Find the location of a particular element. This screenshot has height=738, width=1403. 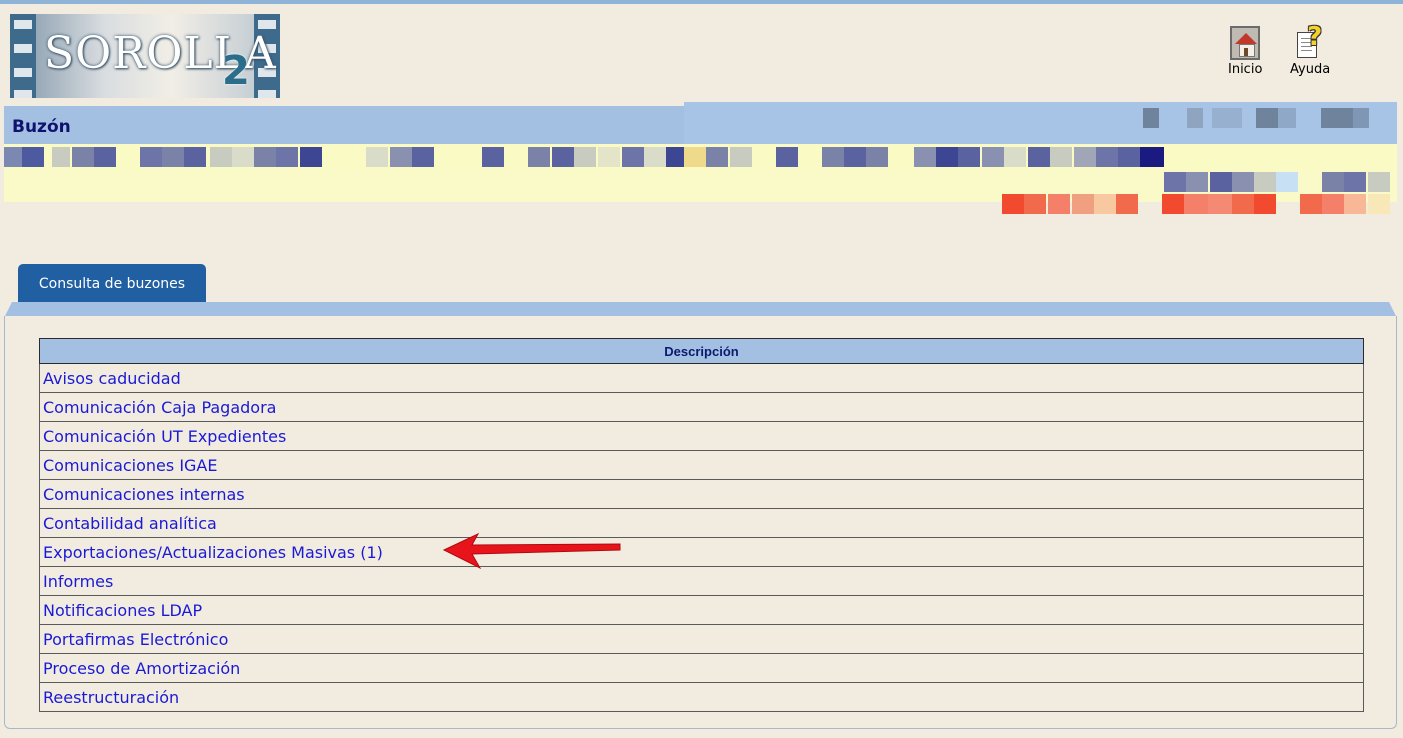

mailbox-link: Comunicaciones internas is located at coordinates (144, 494).